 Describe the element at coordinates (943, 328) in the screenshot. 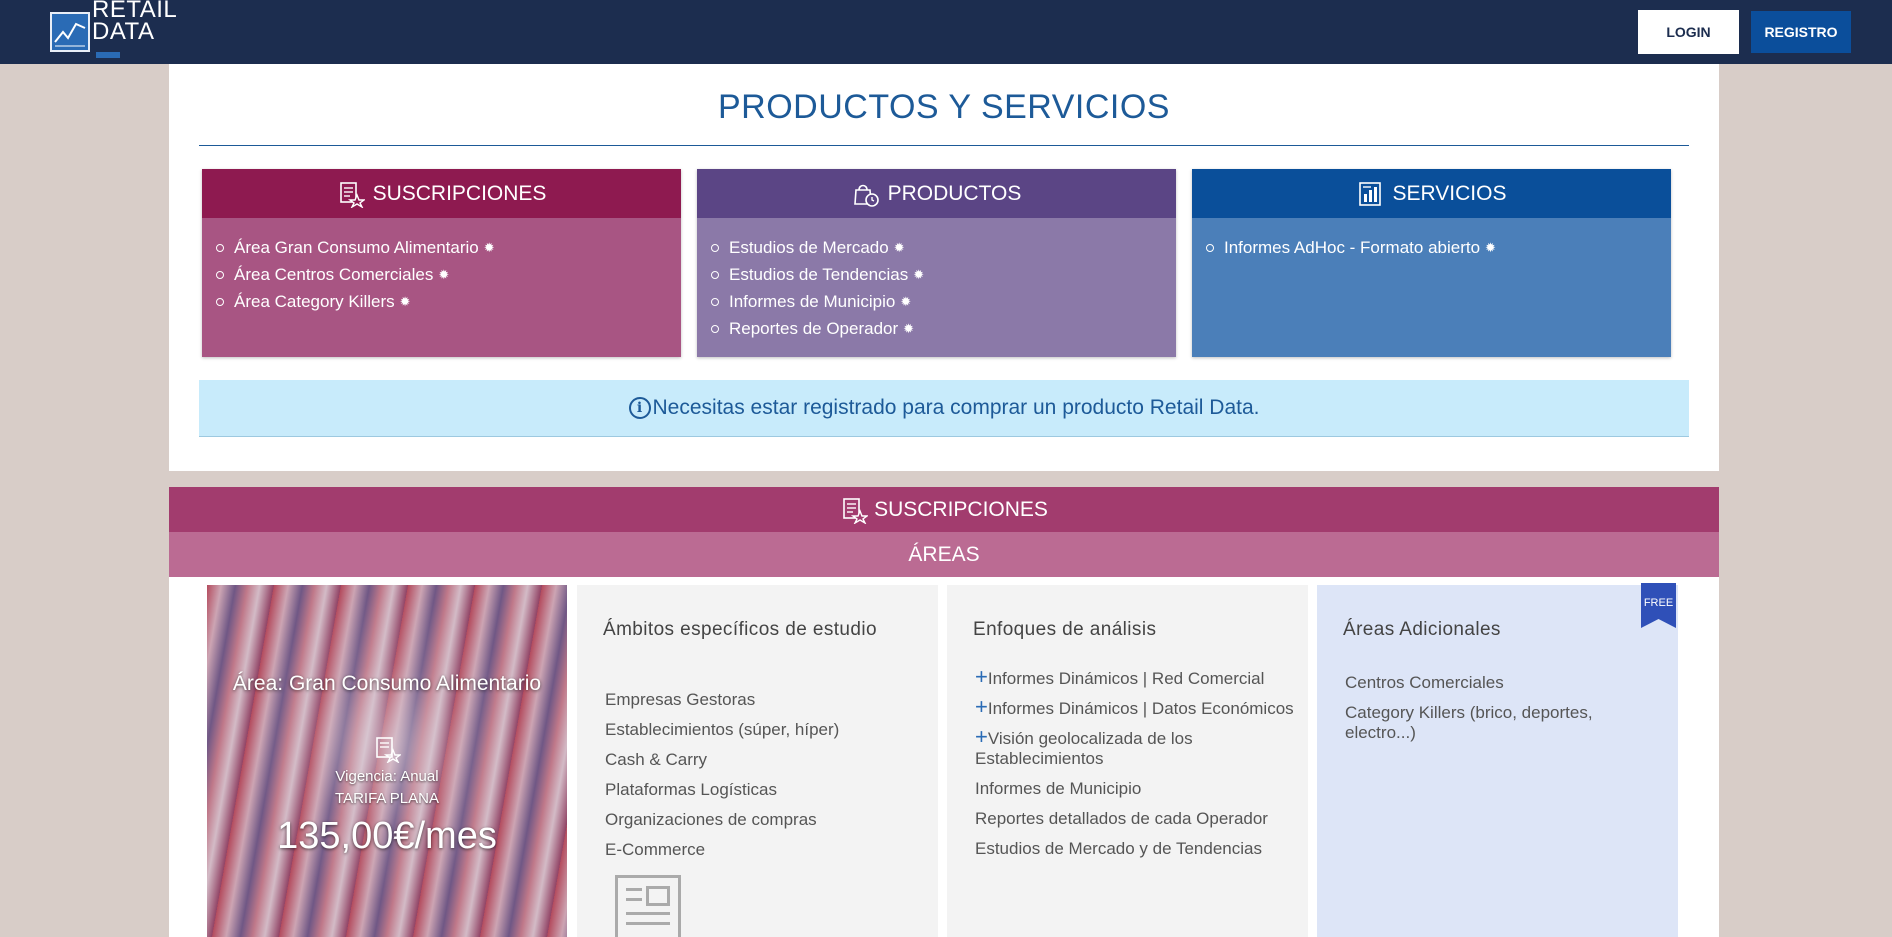

I see `list-item: Reportes de Operador ✹` at that location.